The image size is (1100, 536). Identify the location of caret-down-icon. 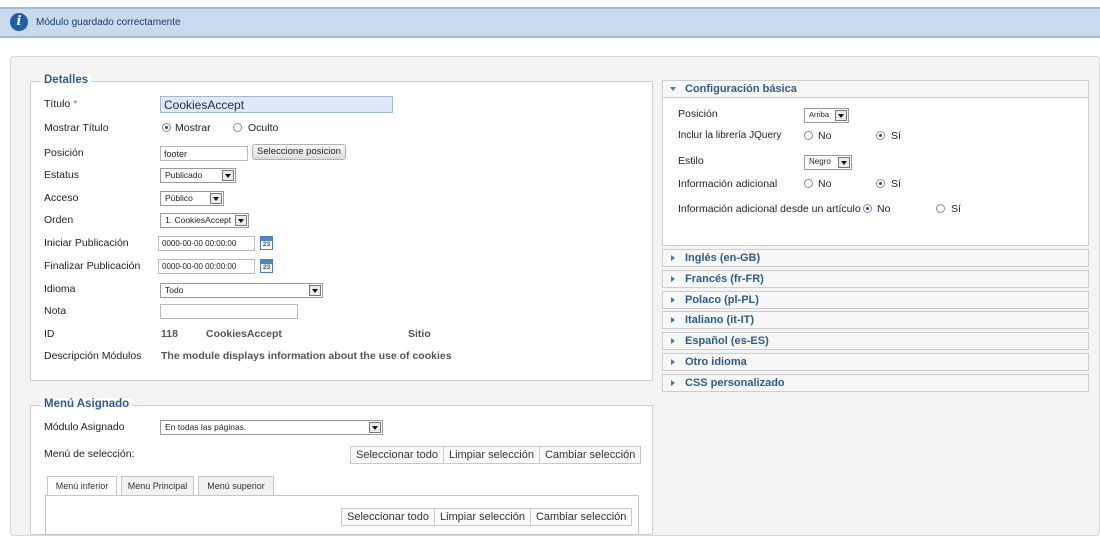
(673, 89).